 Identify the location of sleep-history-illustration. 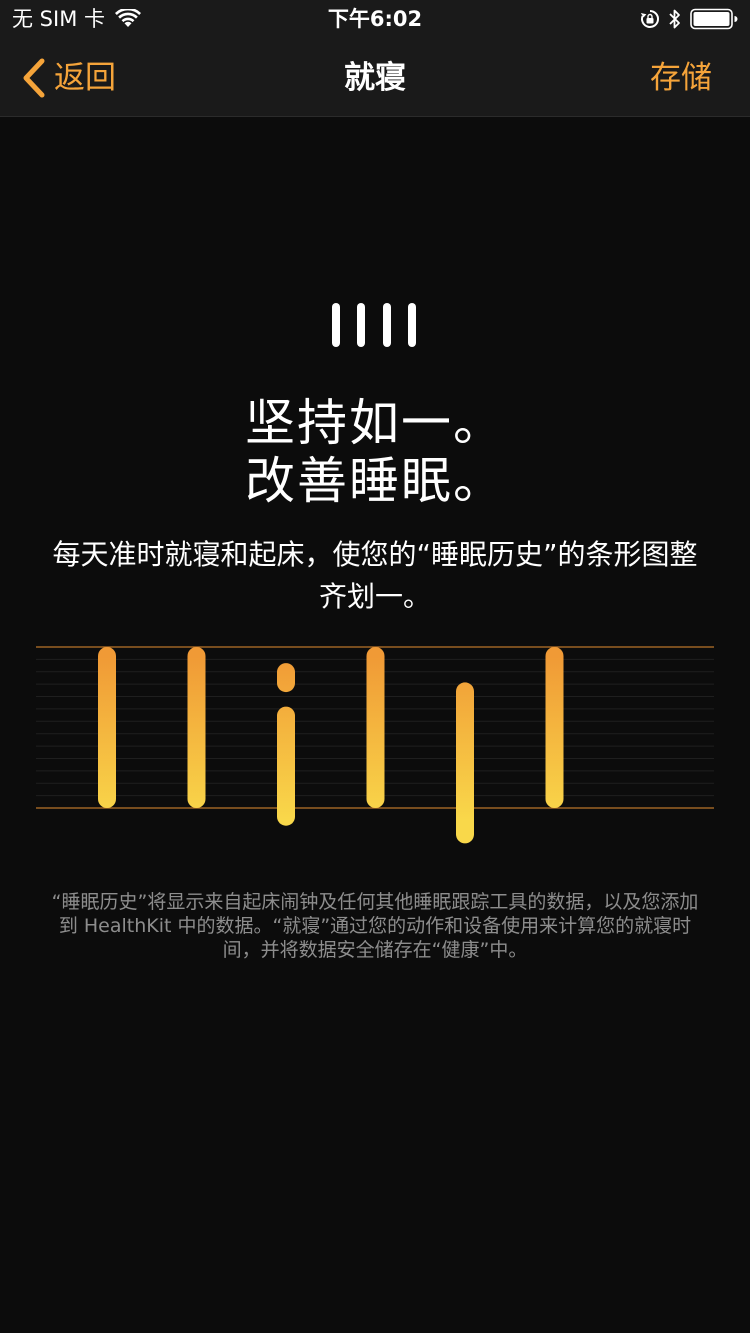
(375, 745).